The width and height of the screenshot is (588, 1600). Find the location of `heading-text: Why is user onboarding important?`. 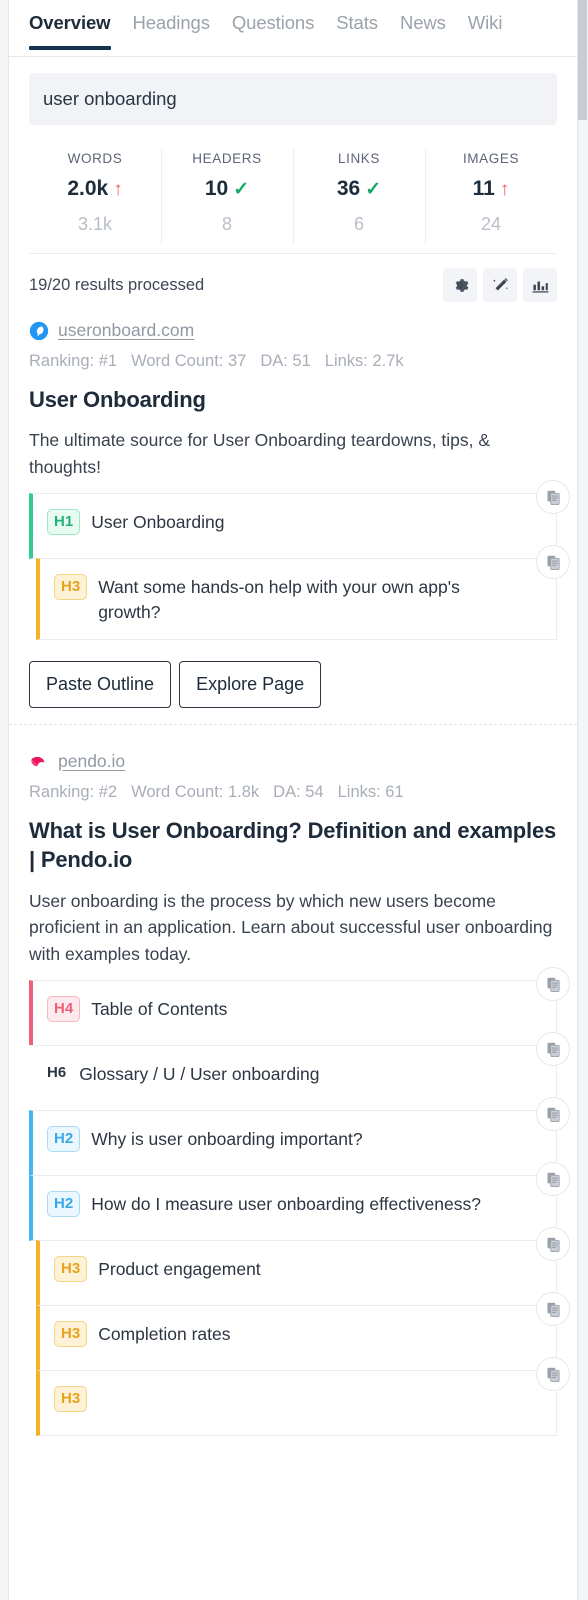

heading-text: Why is user onboarding important? is located at coordinates (227, 1139).